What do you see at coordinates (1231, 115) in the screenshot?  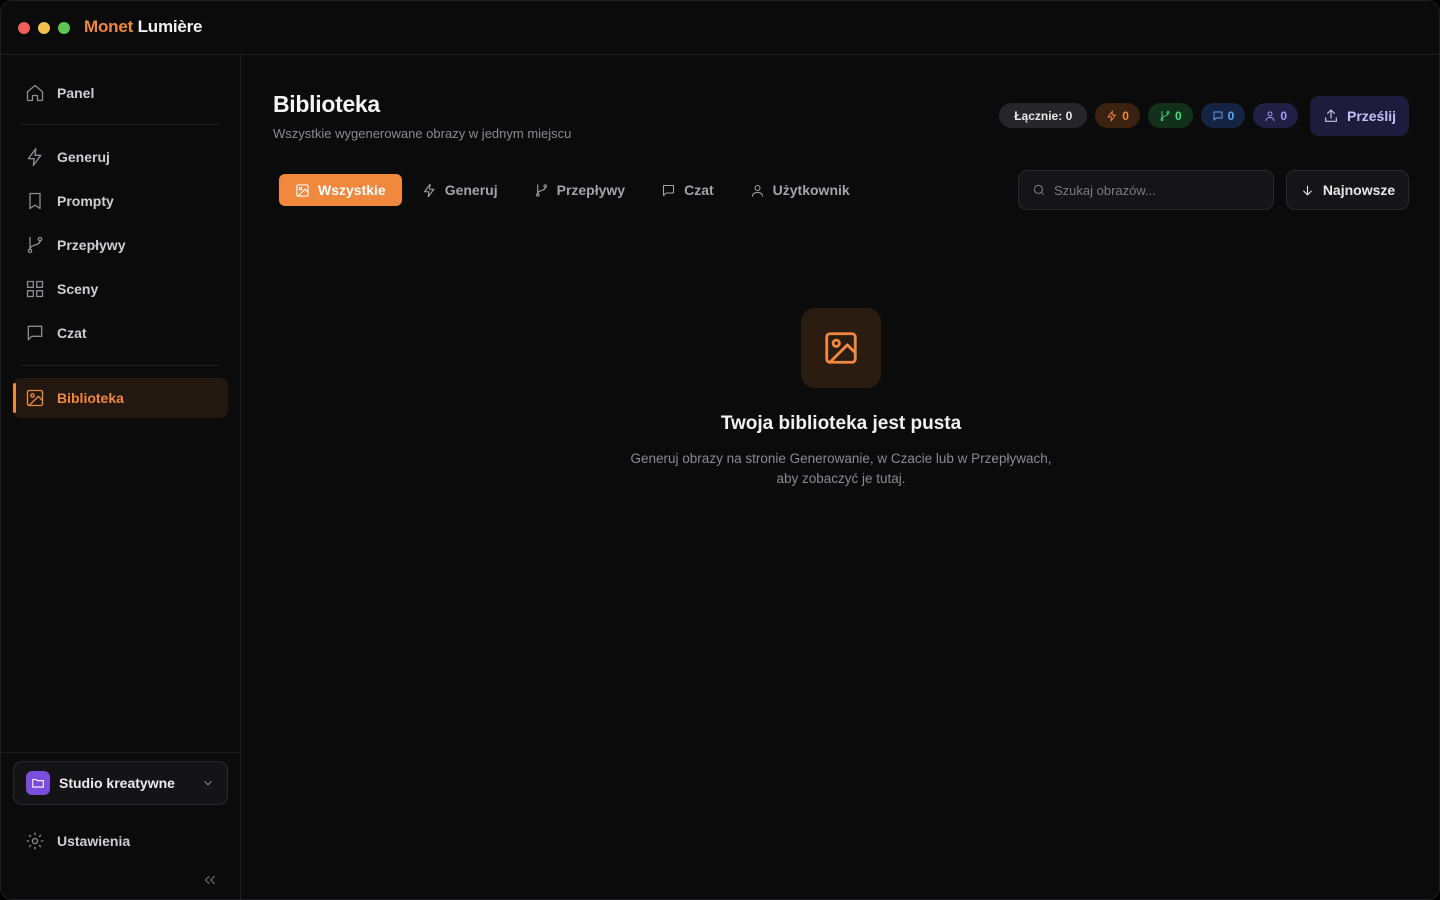 I see `chat-count: 0` at bounding box center [1231, 115].